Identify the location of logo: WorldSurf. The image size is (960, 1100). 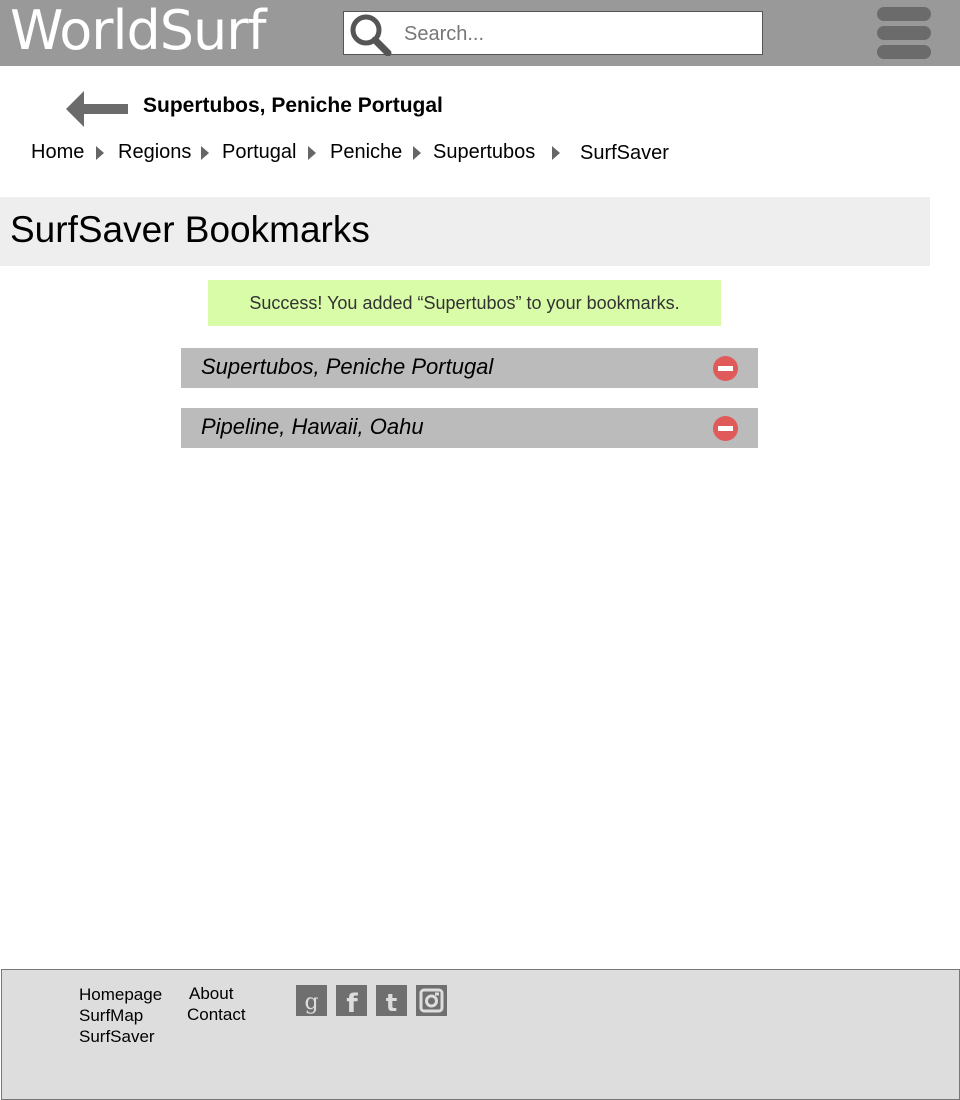
(138, 33).